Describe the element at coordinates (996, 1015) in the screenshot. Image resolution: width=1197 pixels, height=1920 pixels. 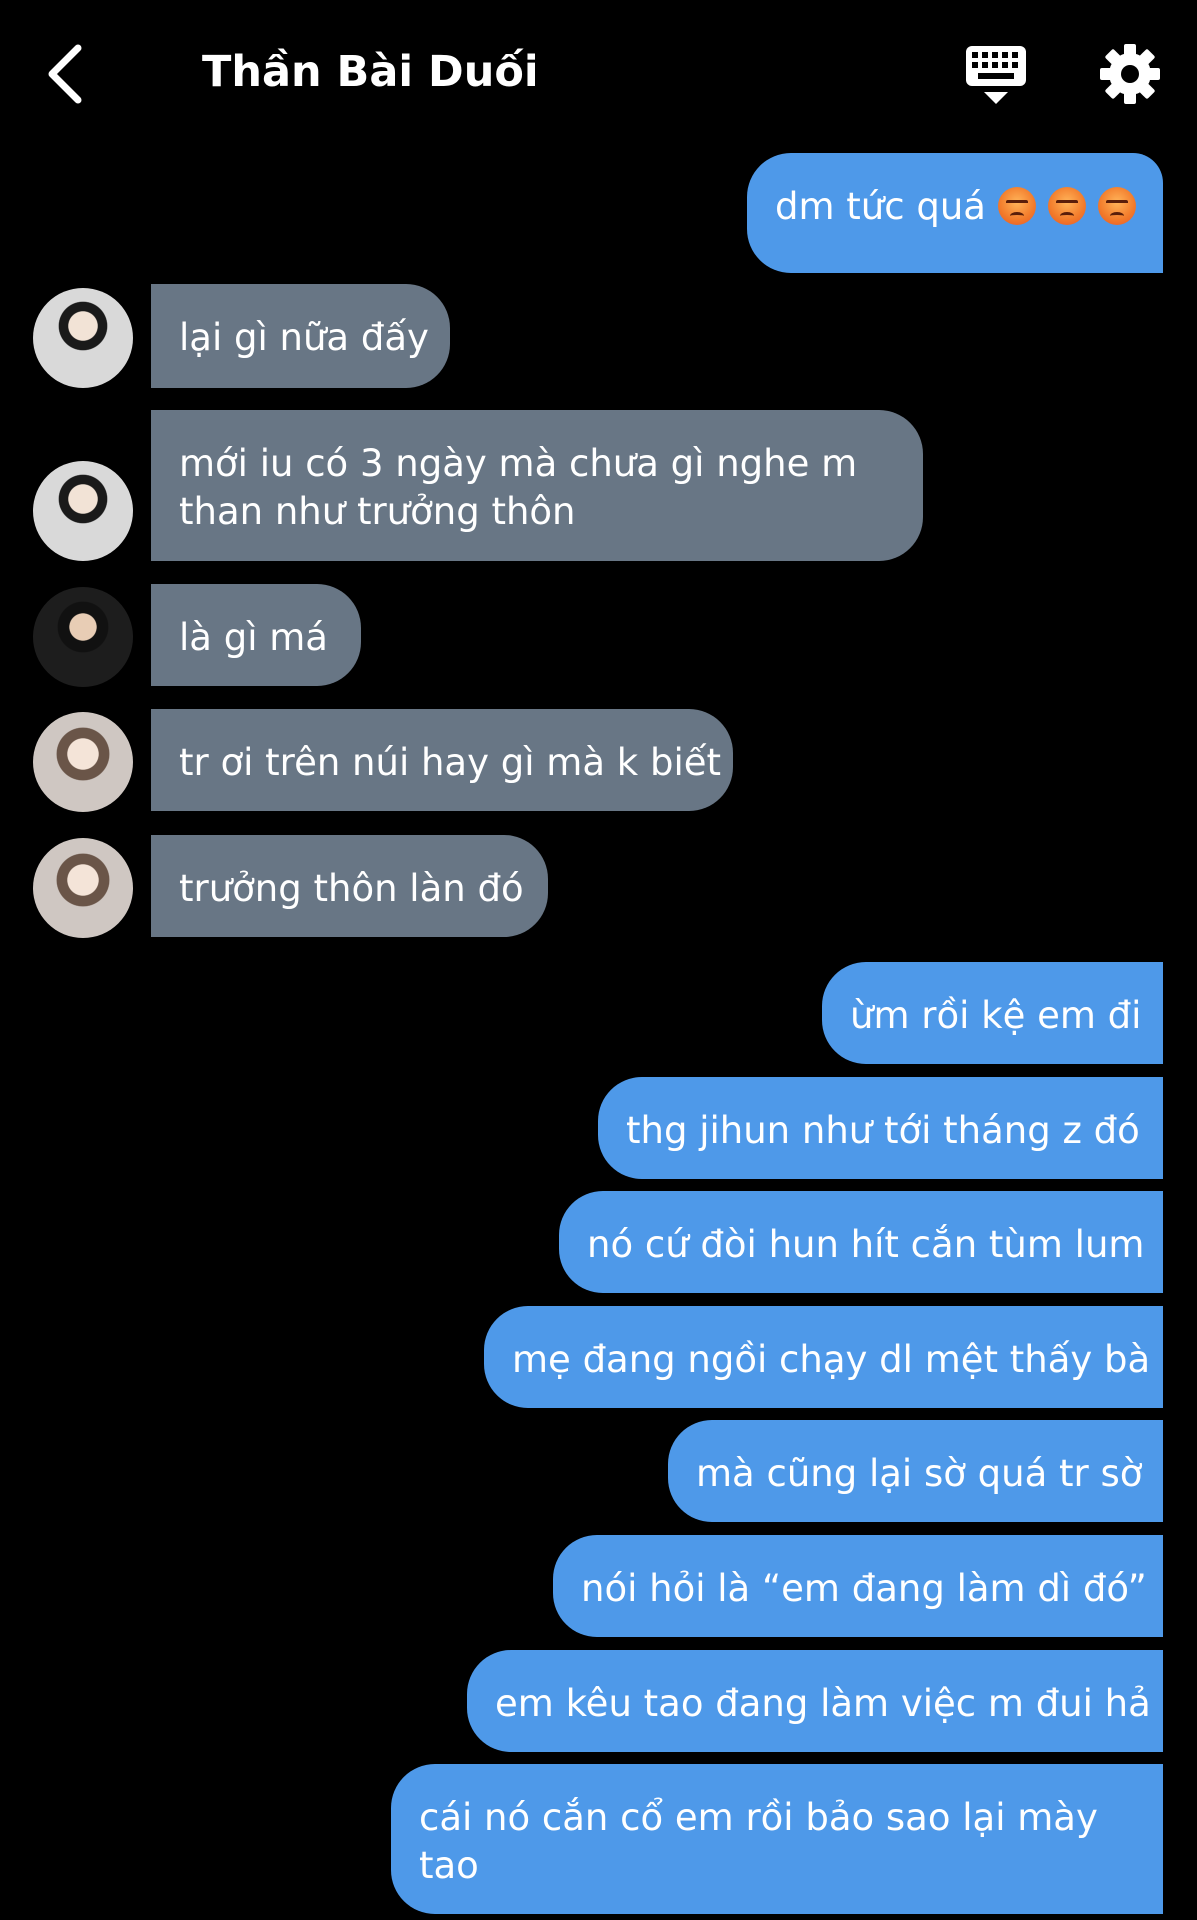
I see `message-text: ừm rồi kệ em đi` at that location.